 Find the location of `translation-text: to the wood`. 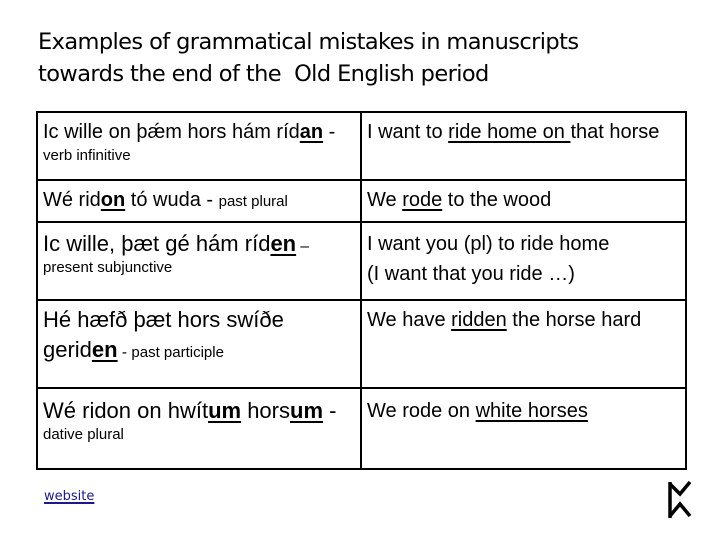

translation-text: to the wood is located at coordinates (497, 200).